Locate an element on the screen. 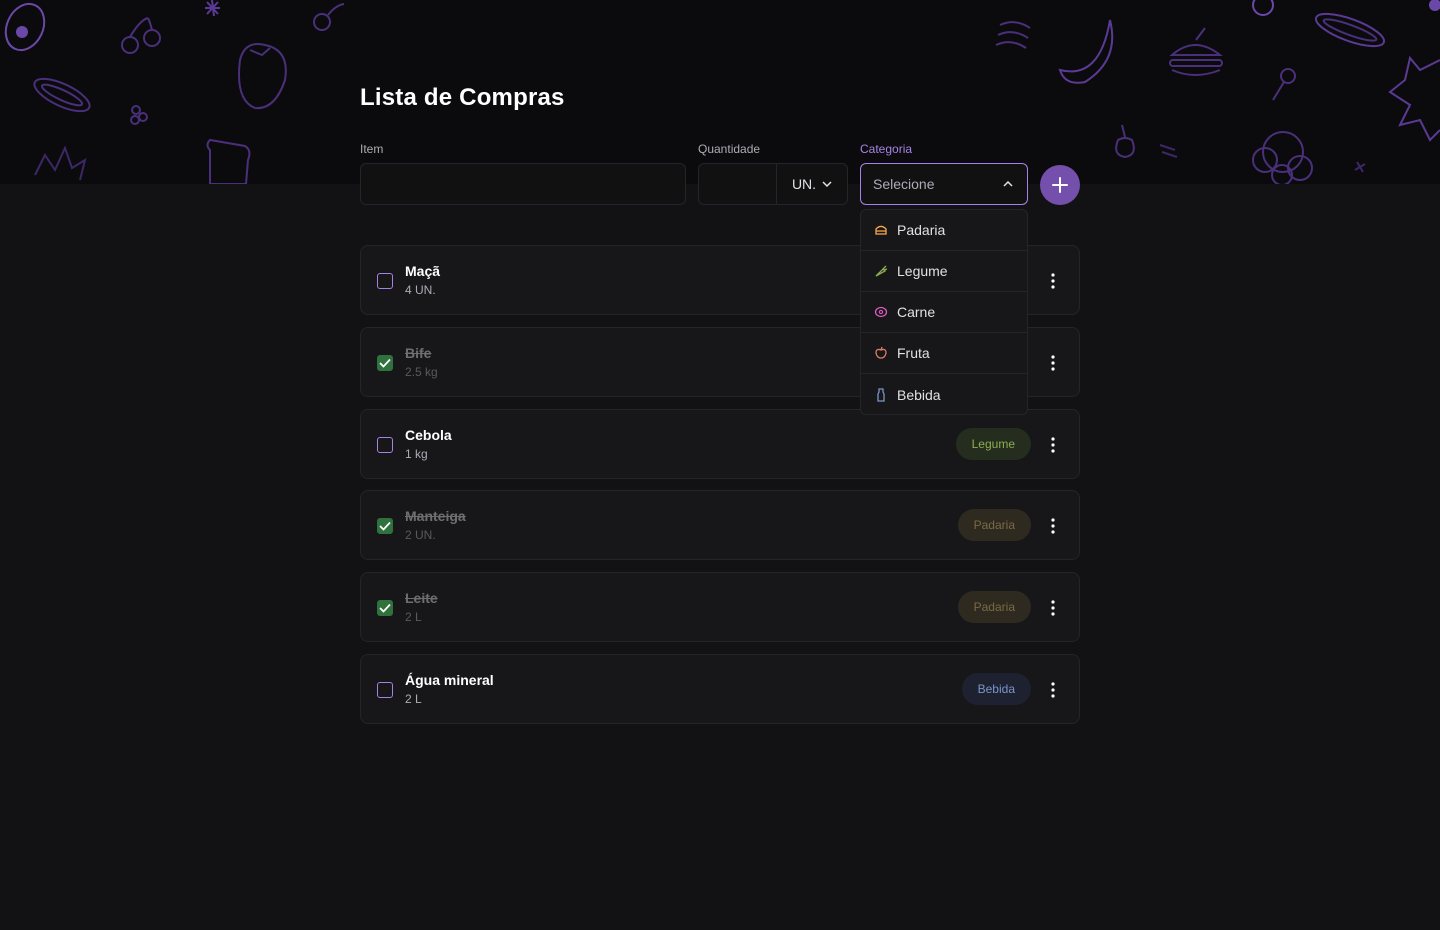 This screenshot has height=930, width=1440. page-title: Lista de Compras is located at coordinates (462, 97).